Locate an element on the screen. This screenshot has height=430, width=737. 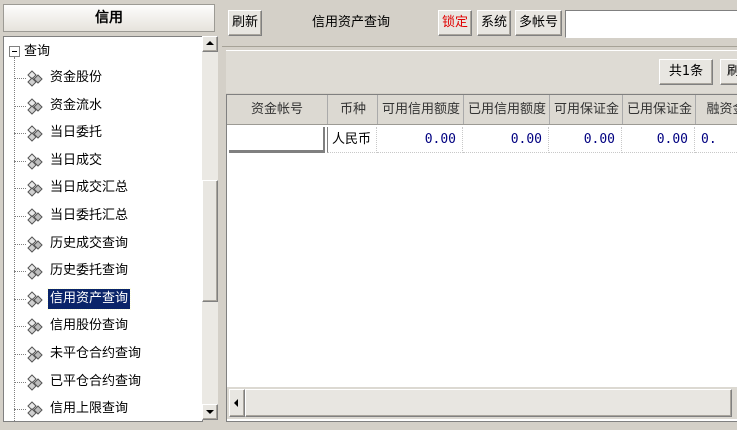
tree-item-label: 信用上限查询 is located at coordinates (89, 409).